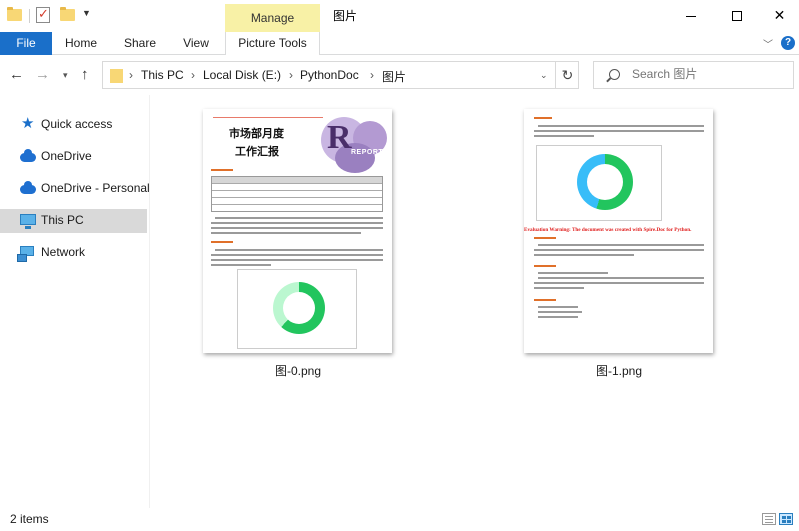 This screenshot has width=799, height=531. What do you see at coordinates (16, 74) in the screenshot?
I see `back-arrow-icon: ←` at bounding box center [16, 74].